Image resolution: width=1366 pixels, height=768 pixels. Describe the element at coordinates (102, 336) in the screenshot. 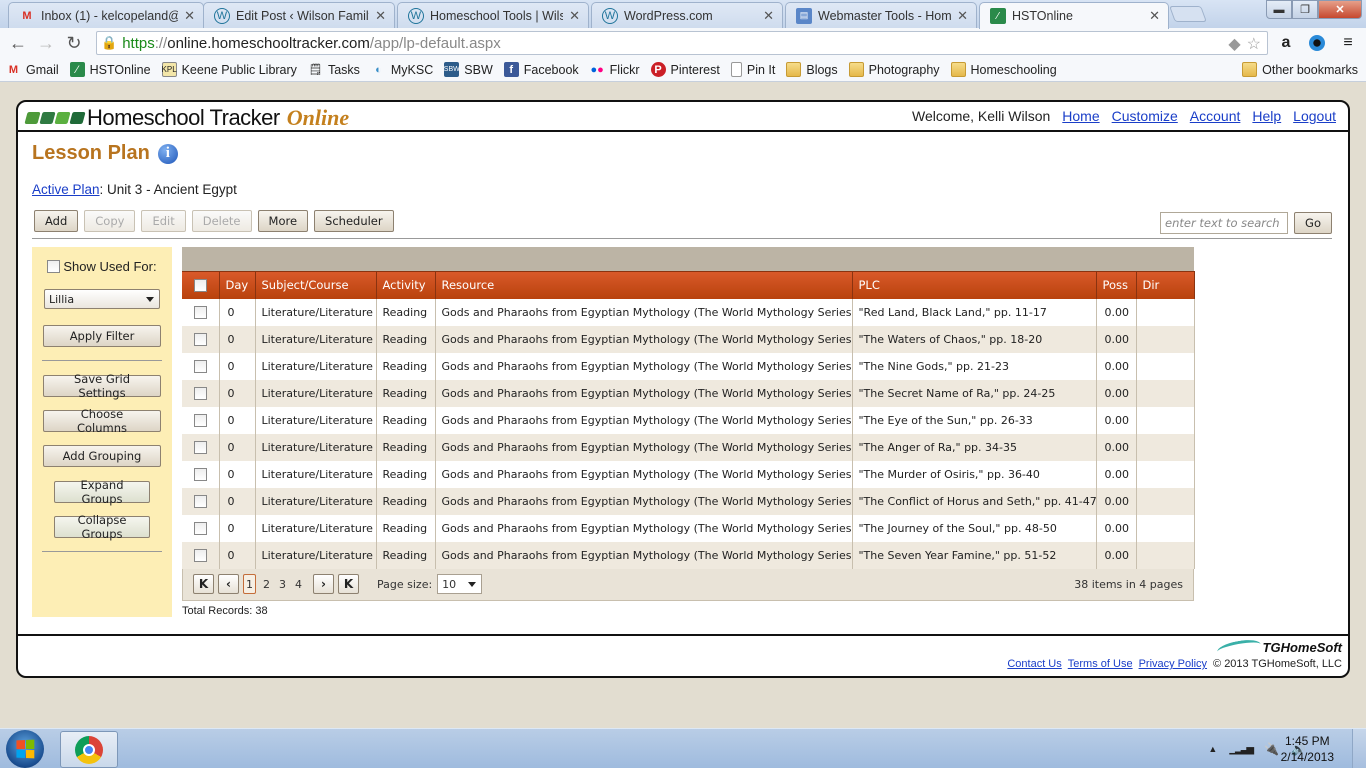

I see `apply-filter-button: Apply Filter` at that location.